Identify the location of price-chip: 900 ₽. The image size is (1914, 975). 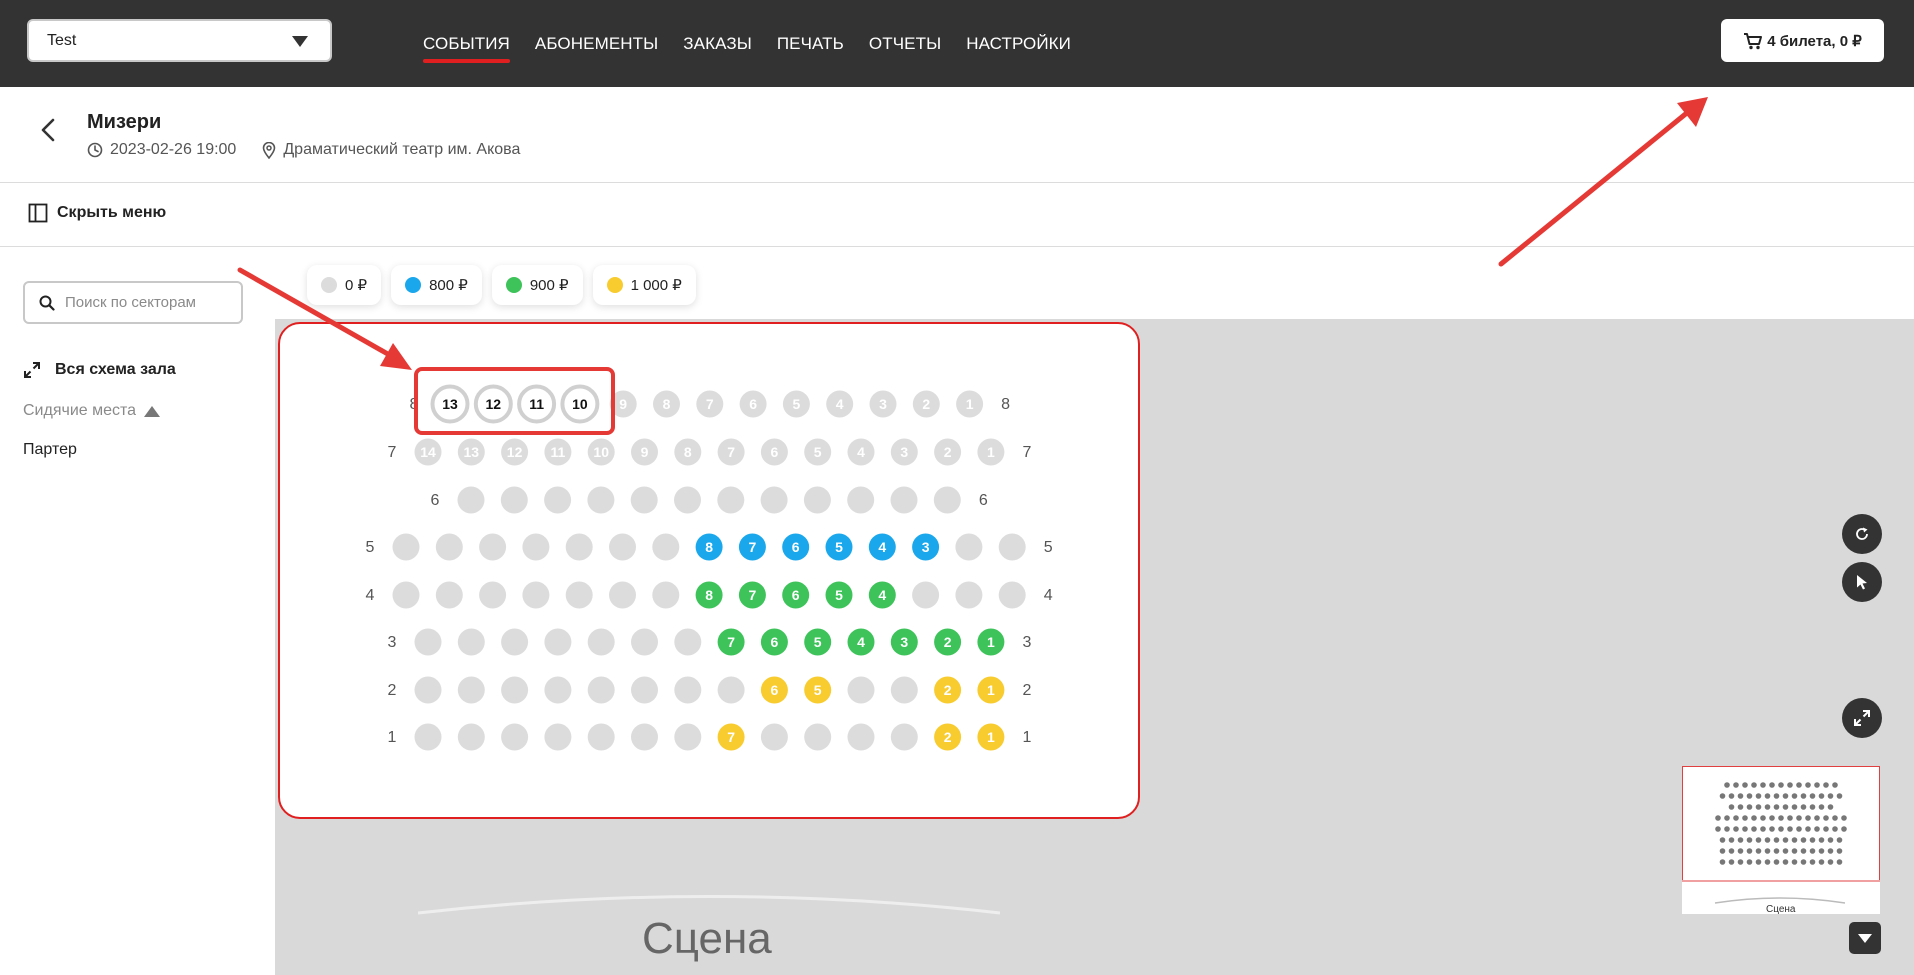
(537, 285).